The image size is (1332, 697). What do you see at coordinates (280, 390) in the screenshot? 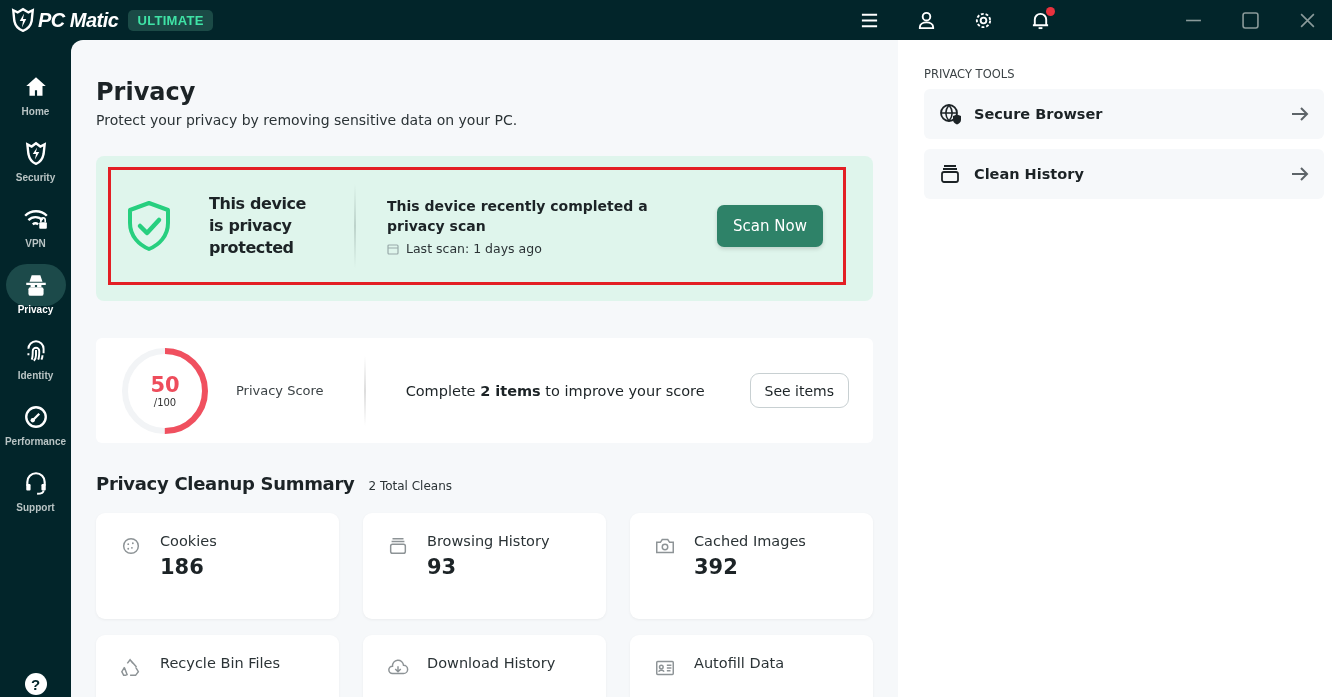
I see `score-label: Privacy Score` at bounding box center [280, 390].